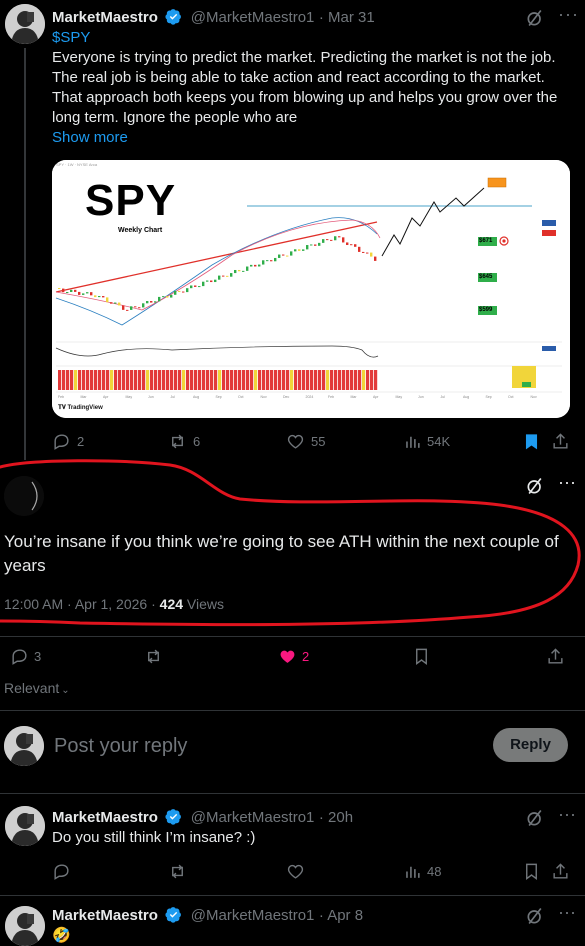 Image resolution: width=585 pixels, height=946 pixels. What do you see at coordinates (37, 688) in the screenshot?
I see `sort-filter: Relevant ⌄` at bounding box center [37, 688].